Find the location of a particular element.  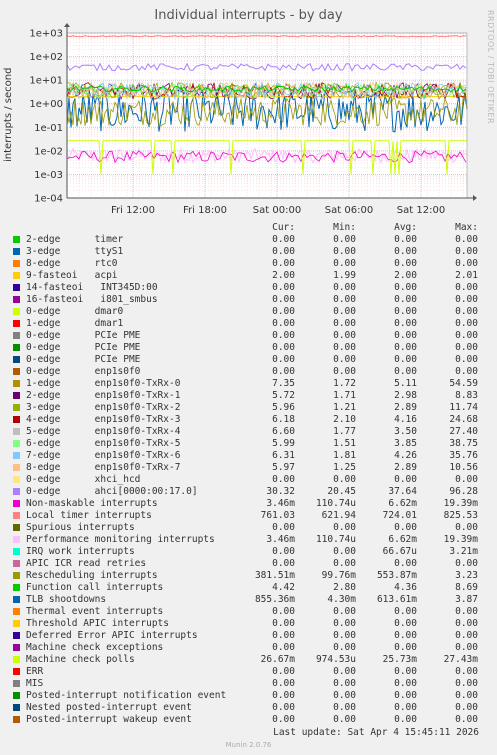

legend-row: 5-edge enp1s0f0-TxRx-4 6.60 1.77 3.50 27.40 is located at coordinates (248, 432).